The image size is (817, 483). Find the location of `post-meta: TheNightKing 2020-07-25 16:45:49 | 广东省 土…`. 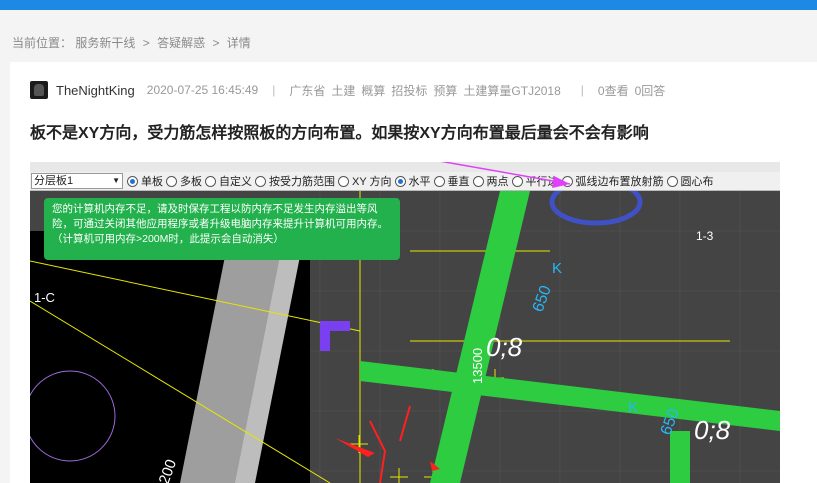

post-meta: TheNightKing 2020-07-25 16:45:49 | 广东省 土… is located at coordinates (350, 90).